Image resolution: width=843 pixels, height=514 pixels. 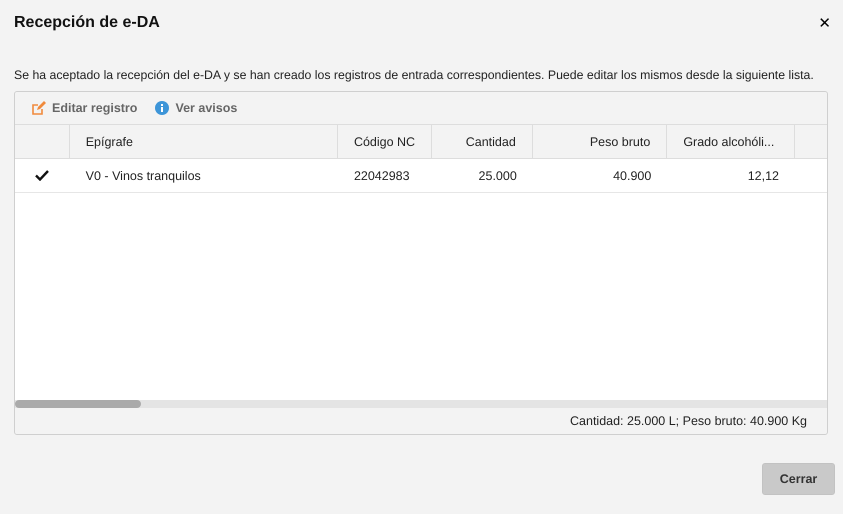 I want to click on column-header: Cantidad, so click(x=482, y=141).